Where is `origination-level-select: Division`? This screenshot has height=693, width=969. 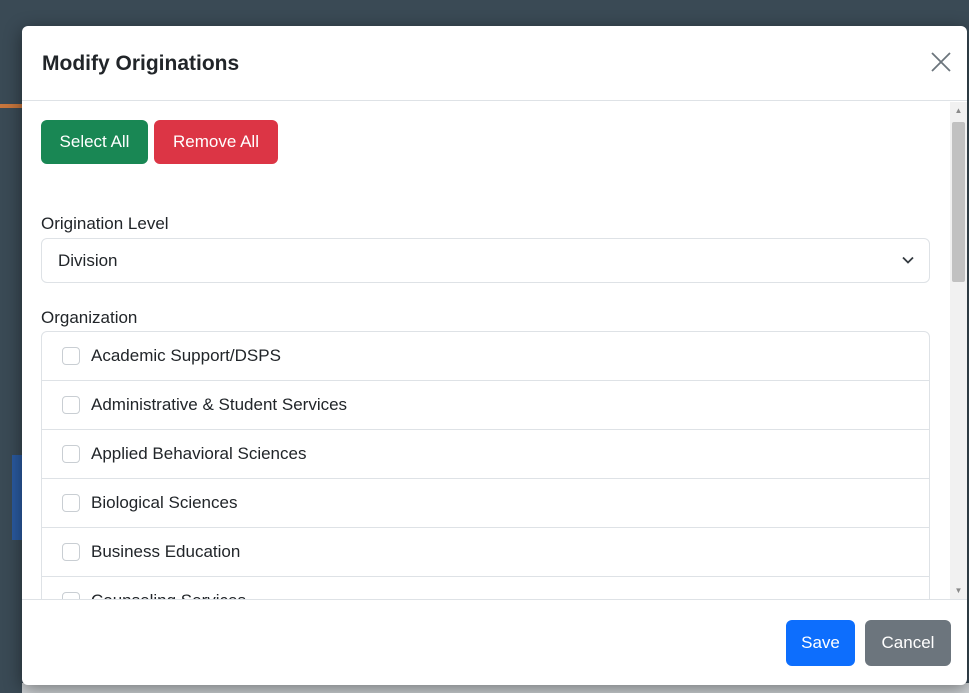
origination-level-select: Division is located at coordinates (485, 260).